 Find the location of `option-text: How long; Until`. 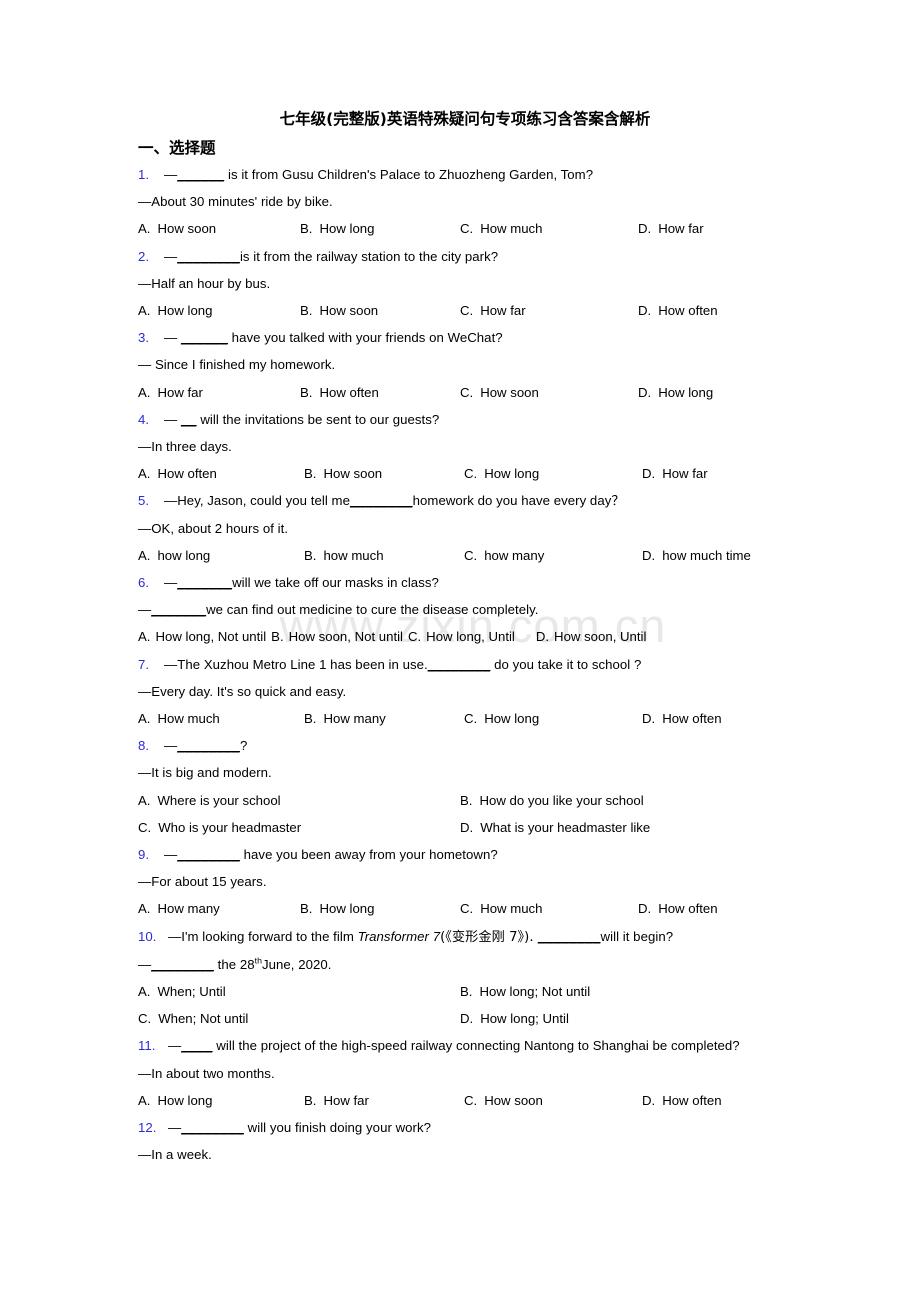

option-text: How long; Until is located at coordinates (524, 1019).